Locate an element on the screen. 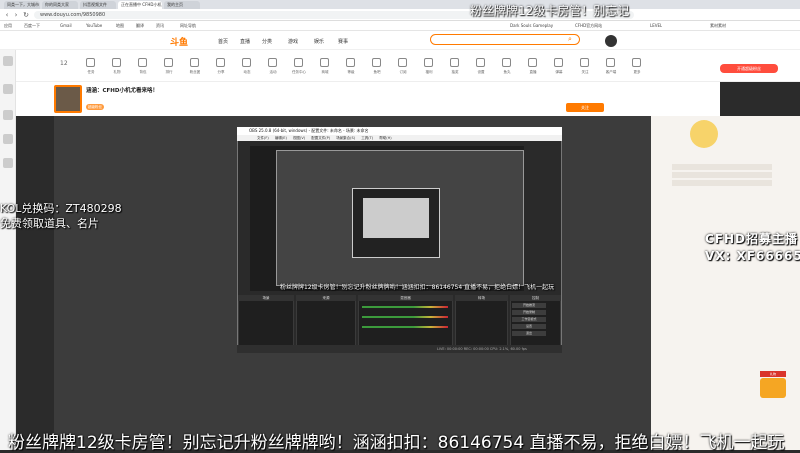 This screenshot has width=800, height=453. obs-mixer-dock is located at coordinates (405, 322).